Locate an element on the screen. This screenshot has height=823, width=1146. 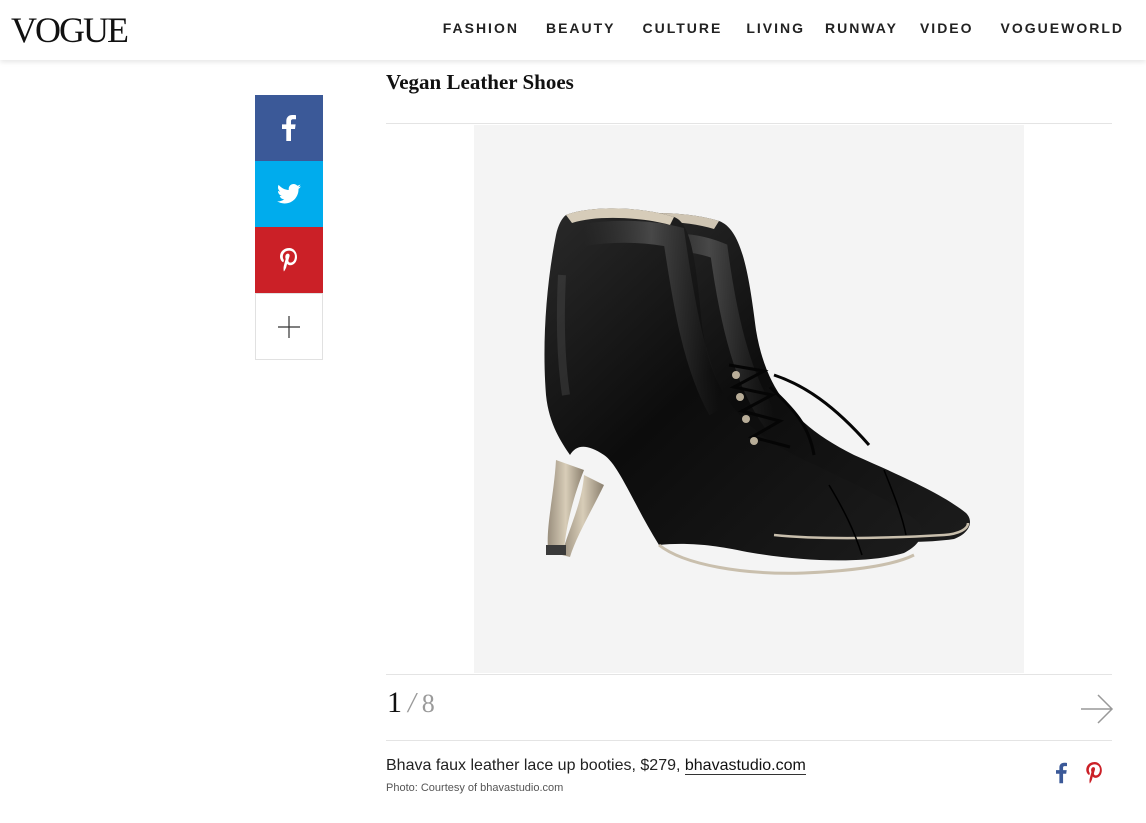
share-pinterest-button is located at coordinates (289, 260).